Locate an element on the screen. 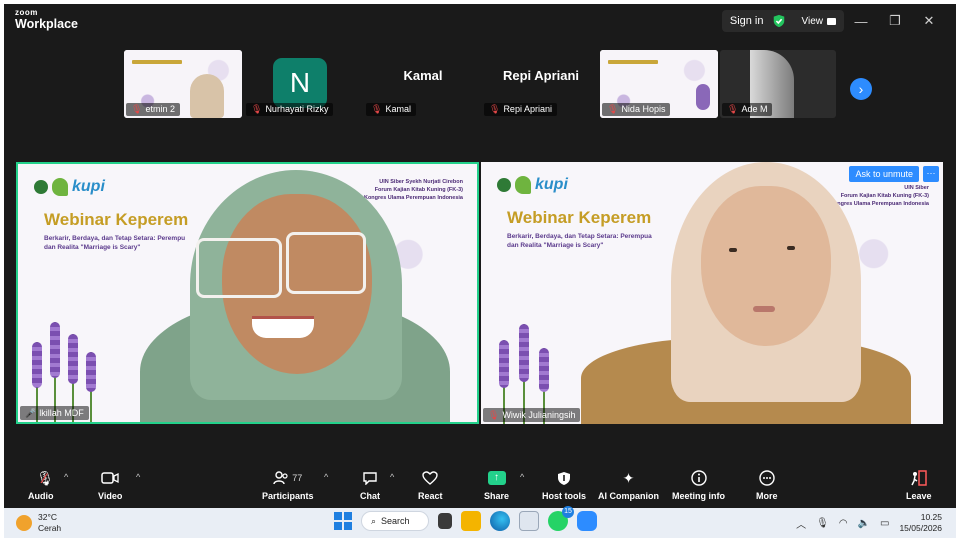 This screenshot has width=960, height=540. audio-button: 🎙 ⁄ Audio is located at coordinates (41, 484).